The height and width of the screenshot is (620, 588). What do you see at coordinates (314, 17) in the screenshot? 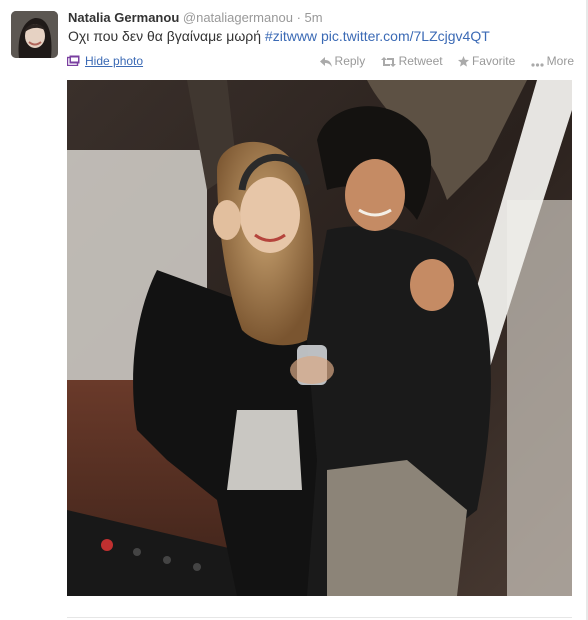
I see `tweet-timestamp: 5m` at bounding box center [314, 17].